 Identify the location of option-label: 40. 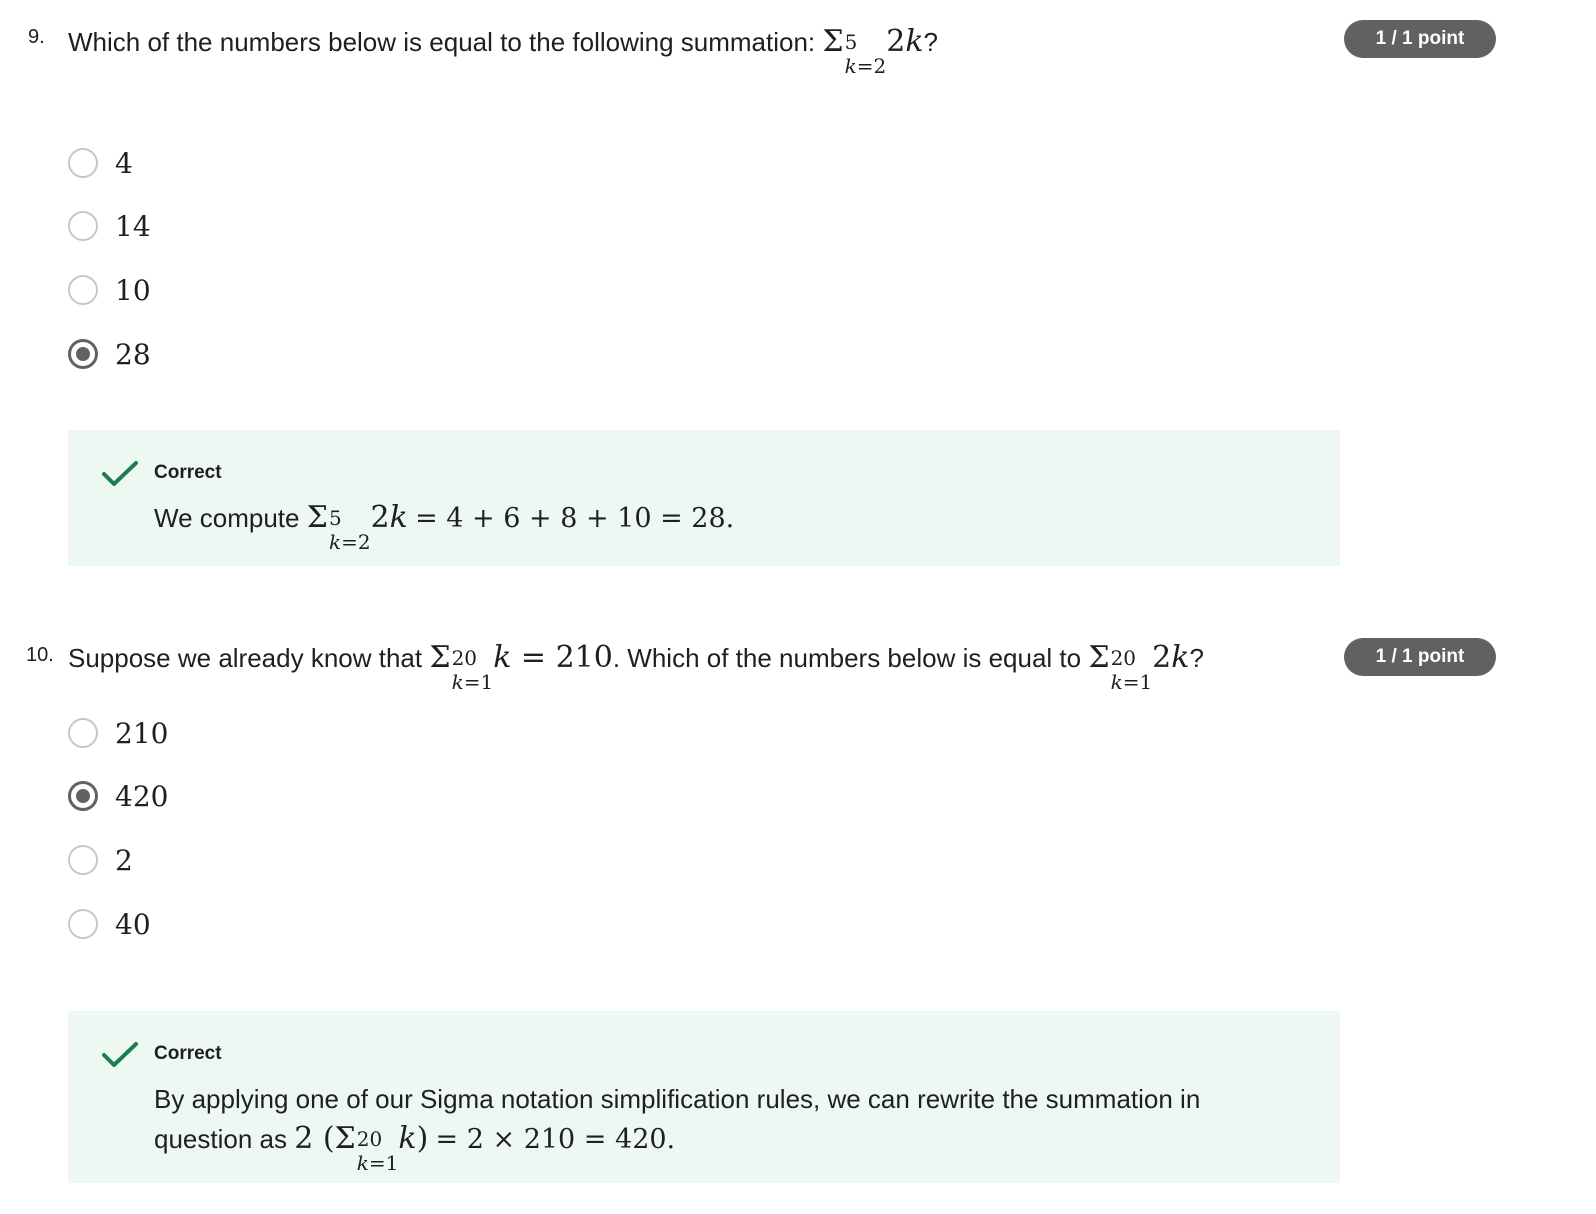
(133, 924).